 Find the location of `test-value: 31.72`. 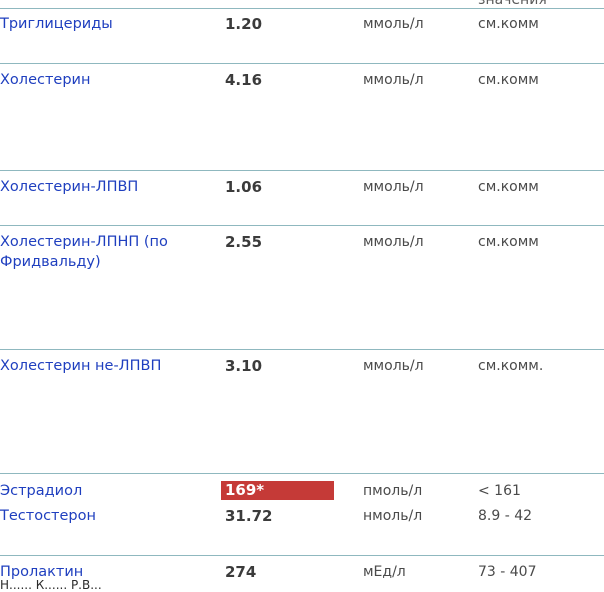

test-value: 31.72 is located at coordinates (249, 516).